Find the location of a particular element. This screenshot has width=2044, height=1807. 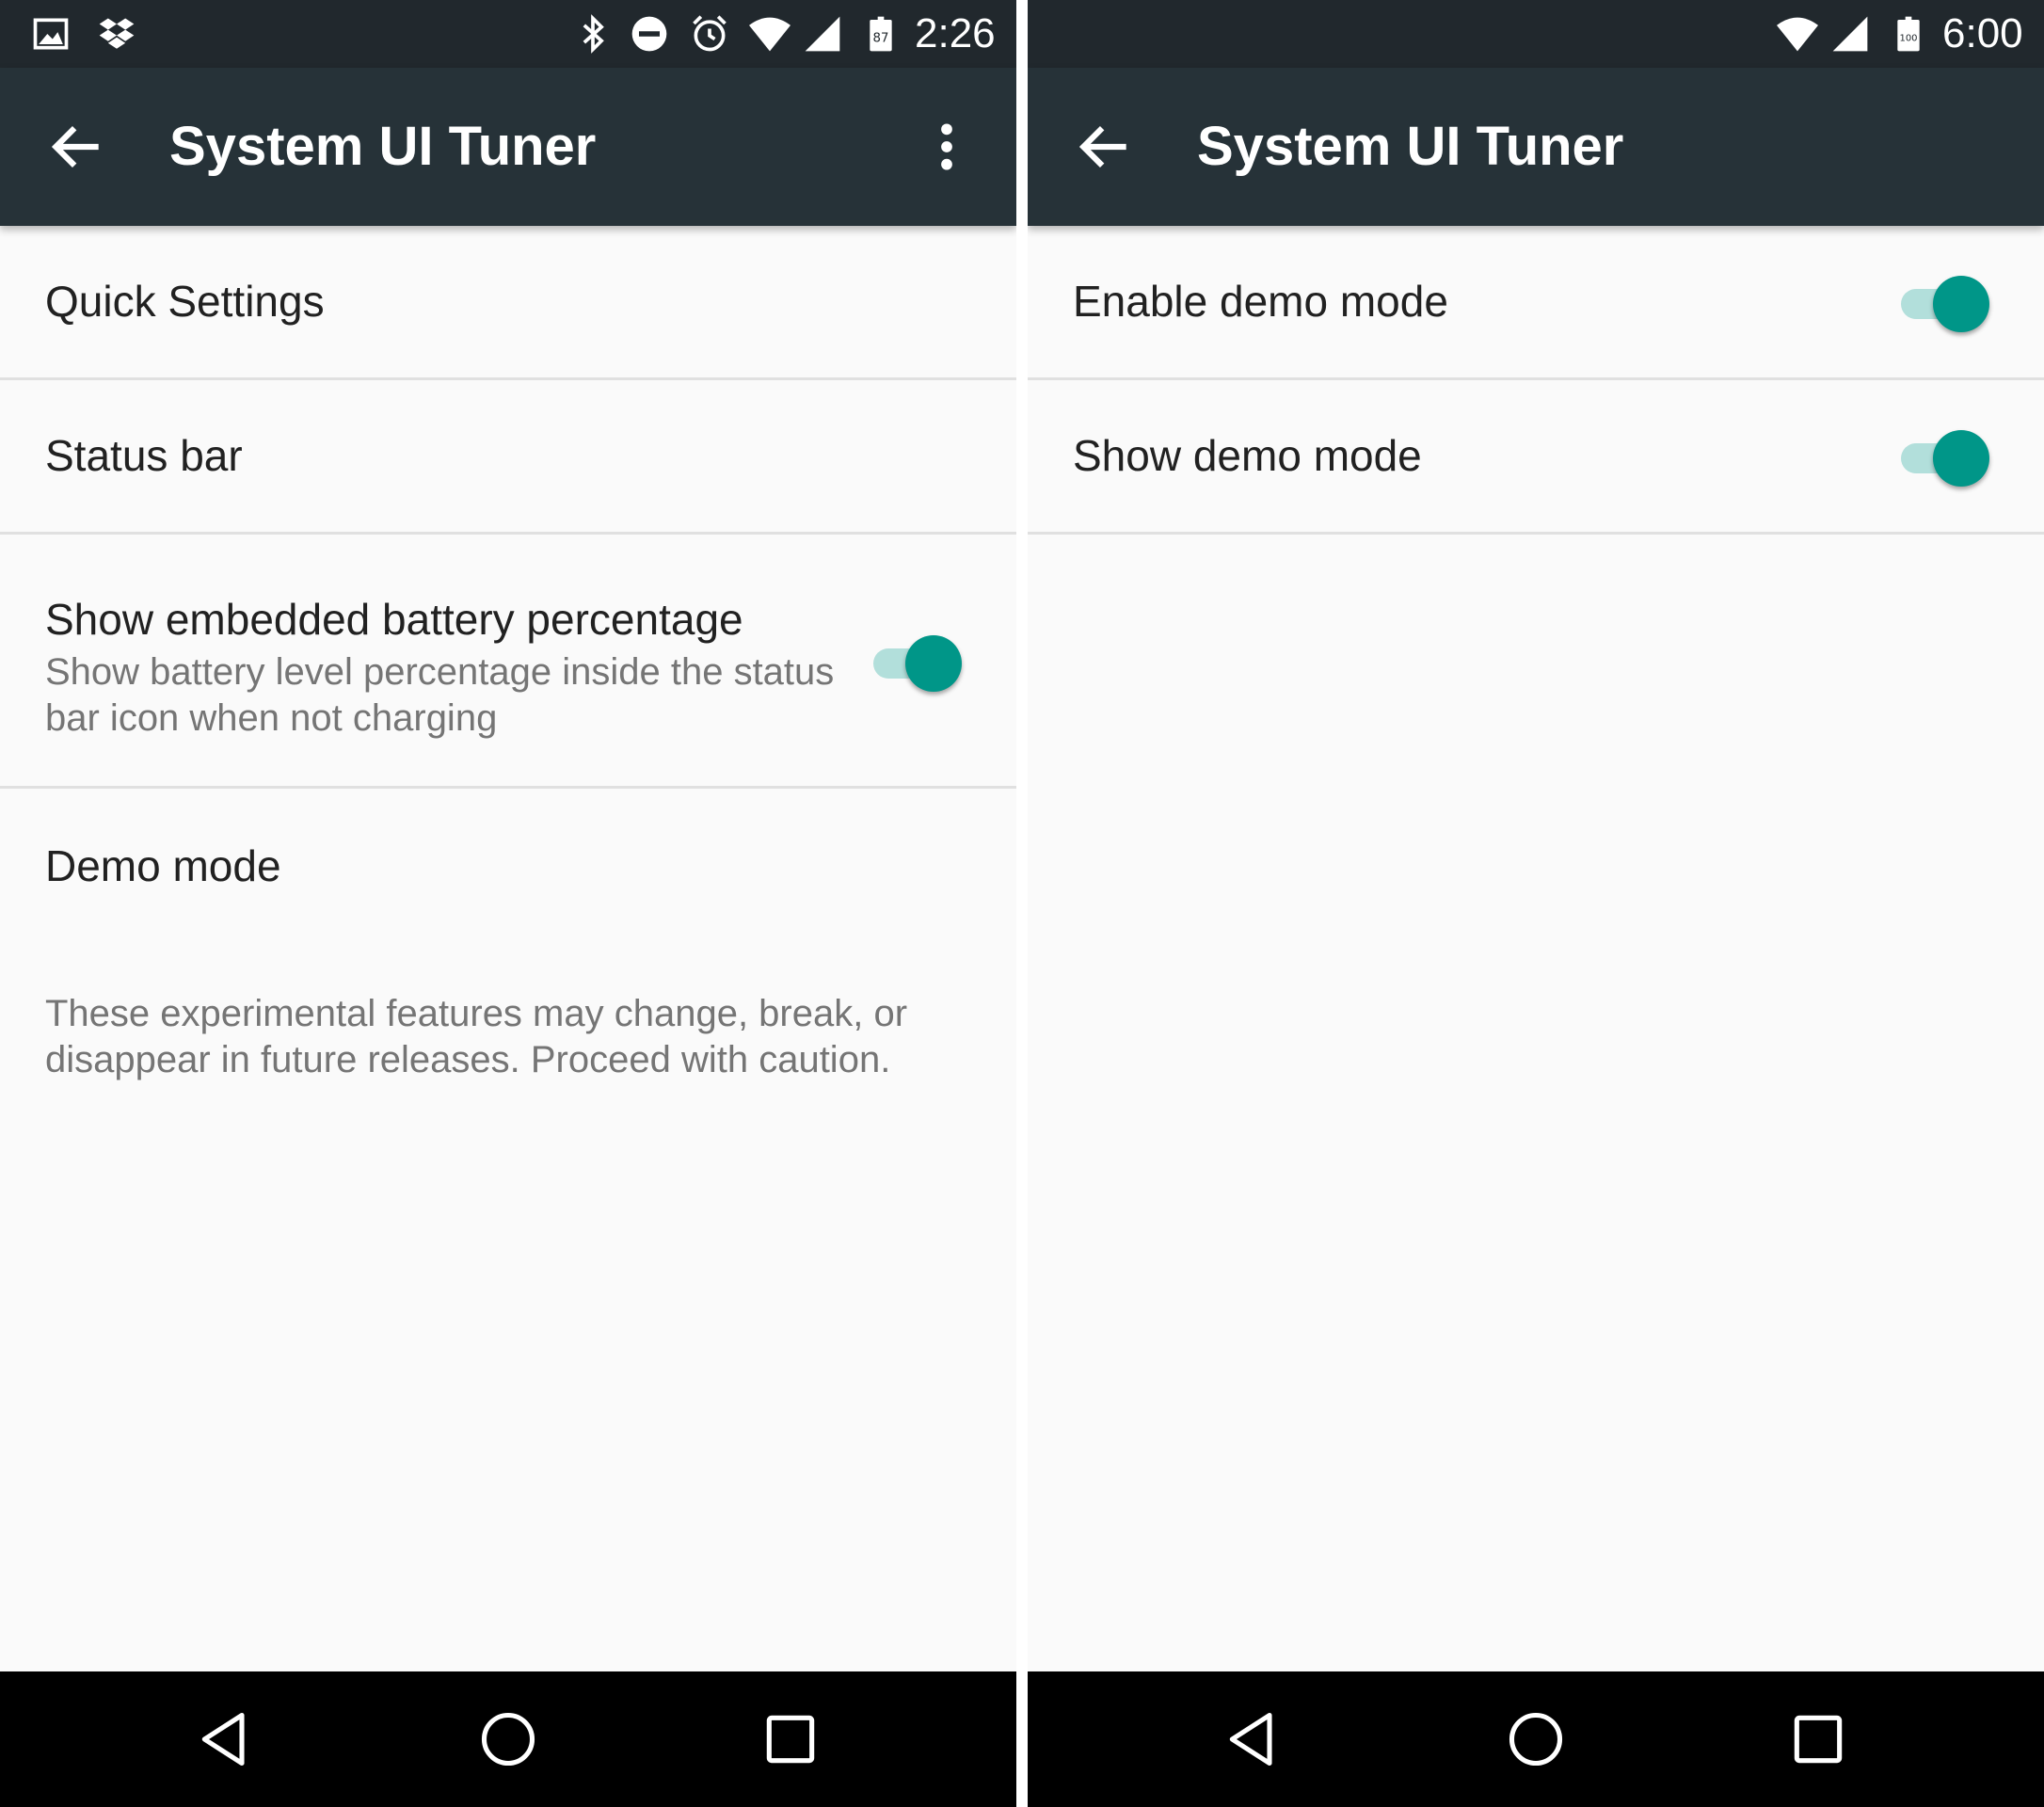

pref-demo-mode: Demo mode is located at coordinates (508, 866).